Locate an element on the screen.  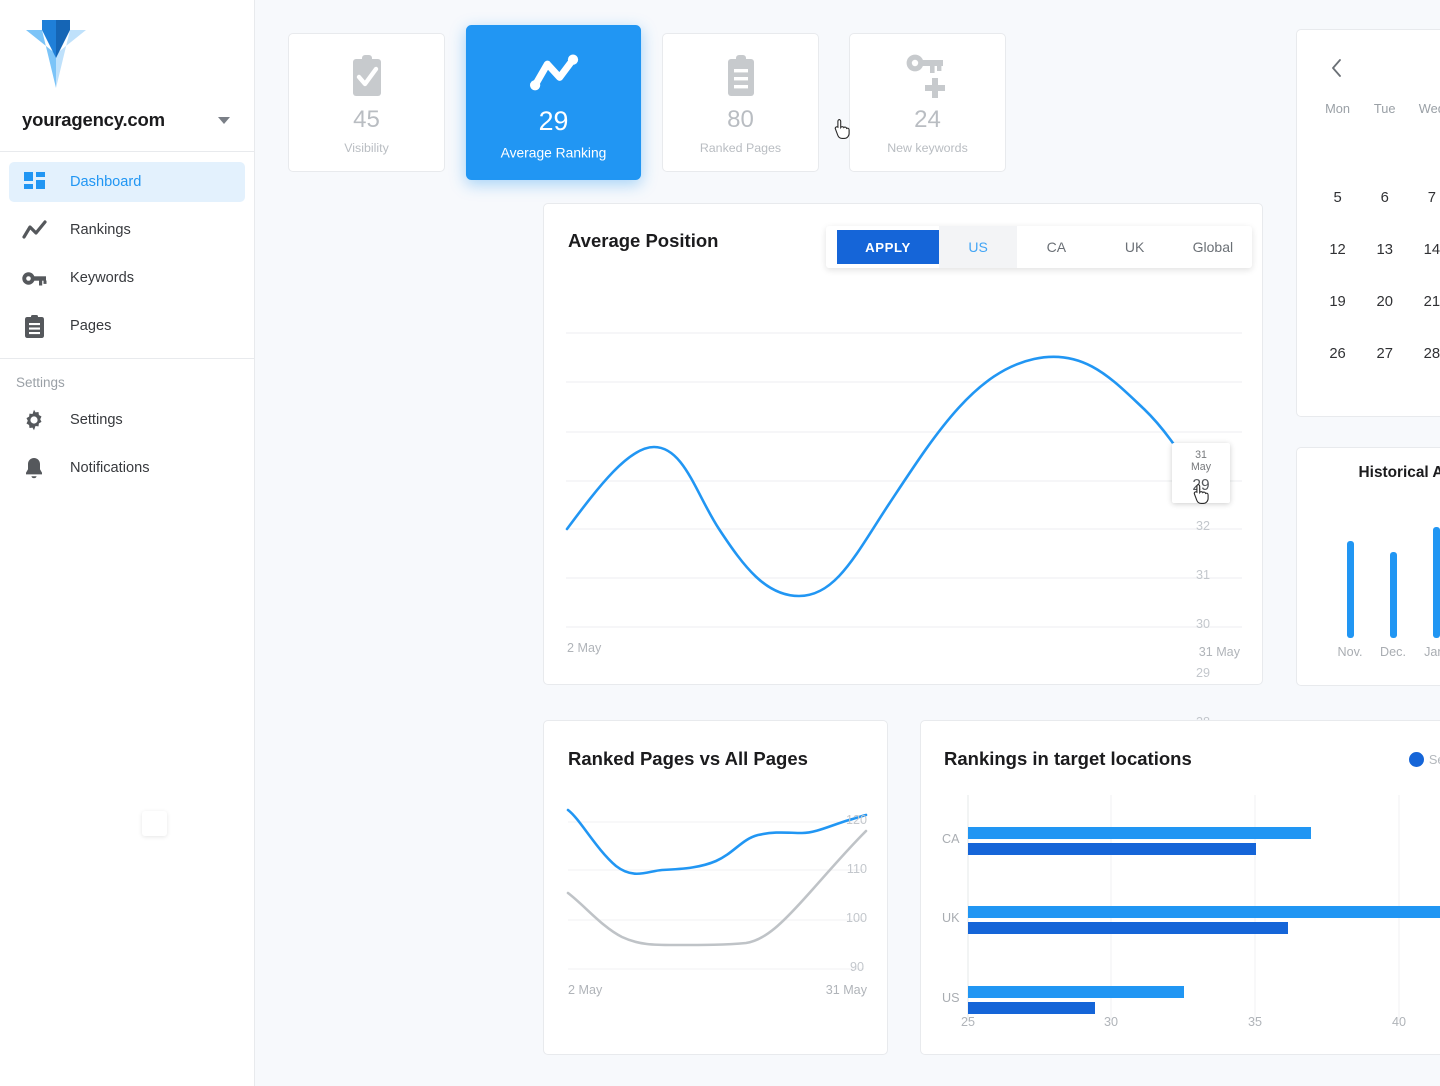
sidebar-item-rankings: Rankings is located at coordinates (127, 230).